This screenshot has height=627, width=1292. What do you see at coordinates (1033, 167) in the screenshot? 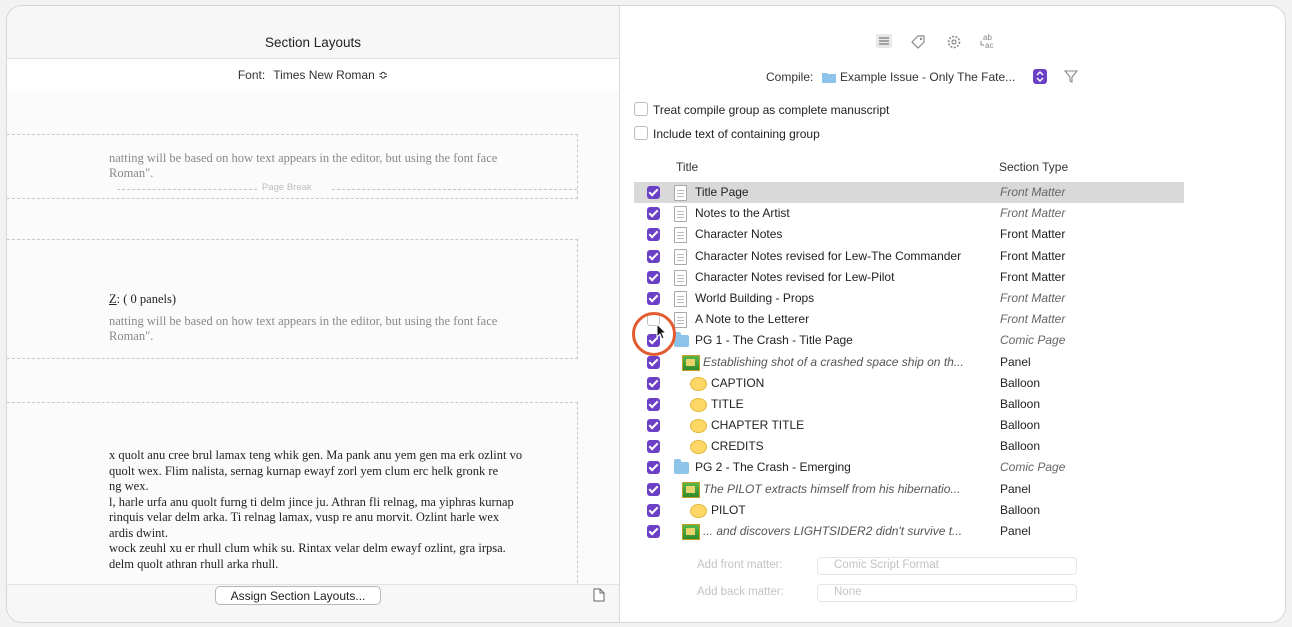
I see `column-header-section-type: Section Type` at bounding box center [1033, 167].